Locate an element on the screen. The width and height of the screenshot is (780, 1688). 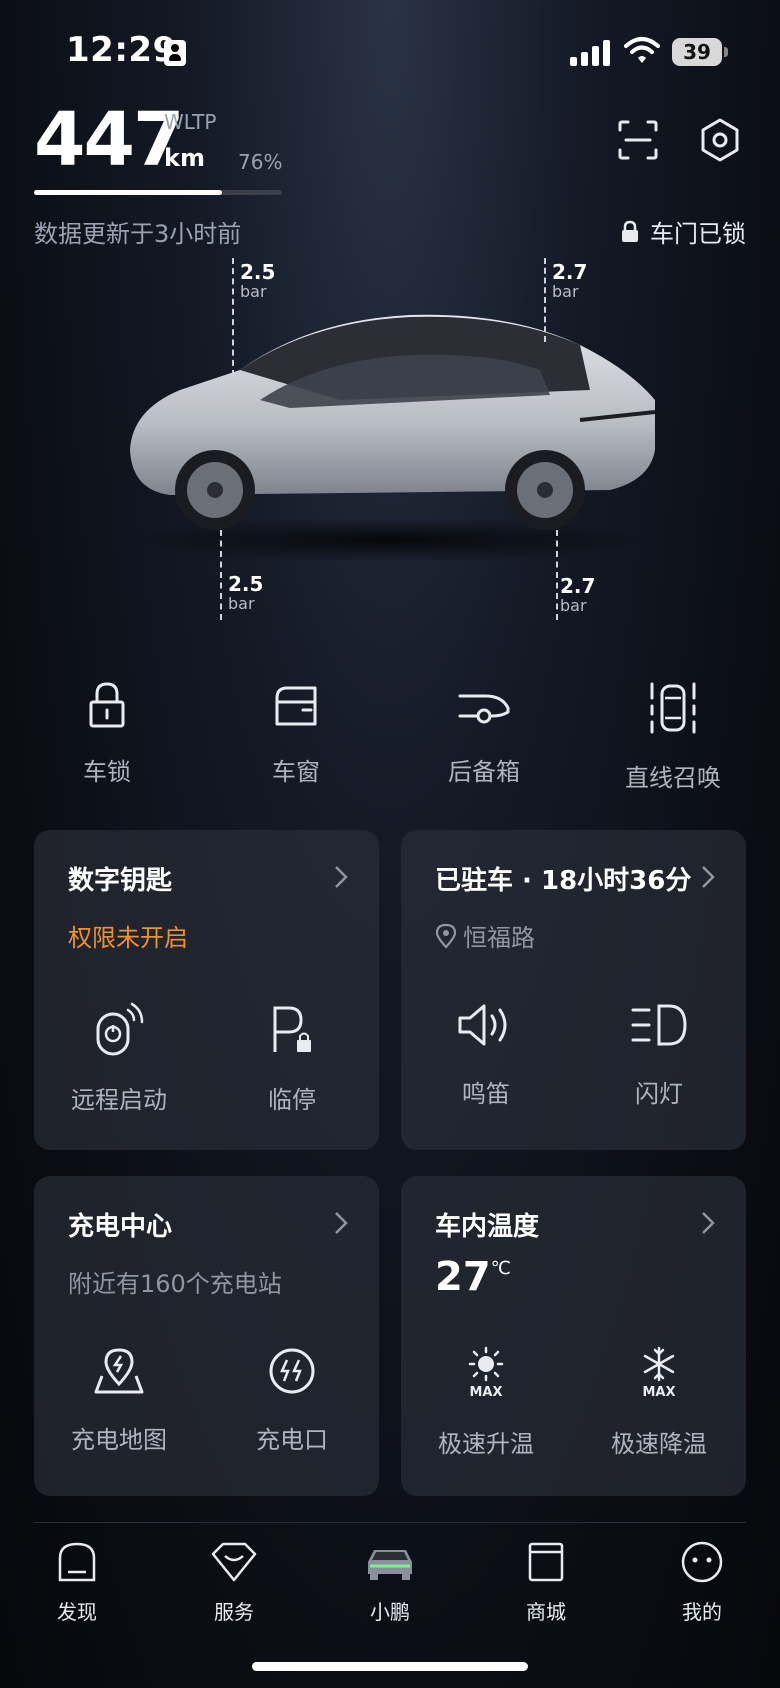
tab-profile: 我的 is located at coordinates (702, 1582).